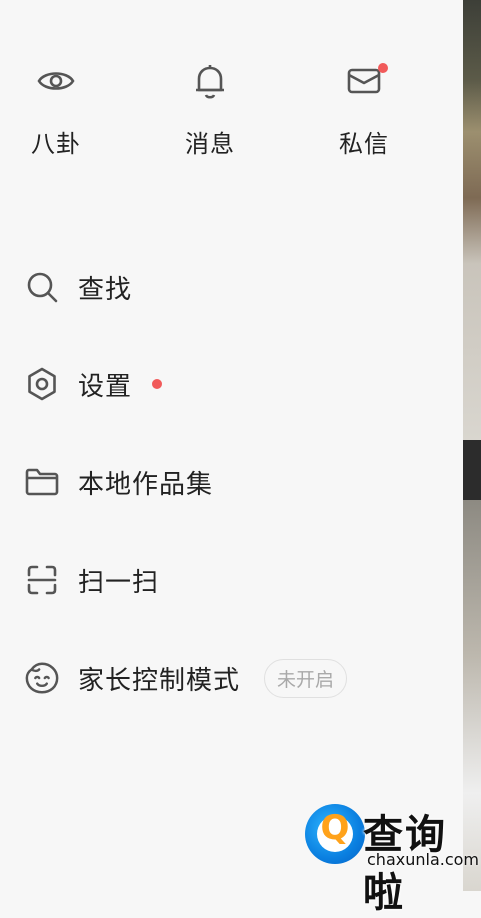  I want to click on site-watermark: Q 查询啦 chaxunla.com, so click(392, 858).